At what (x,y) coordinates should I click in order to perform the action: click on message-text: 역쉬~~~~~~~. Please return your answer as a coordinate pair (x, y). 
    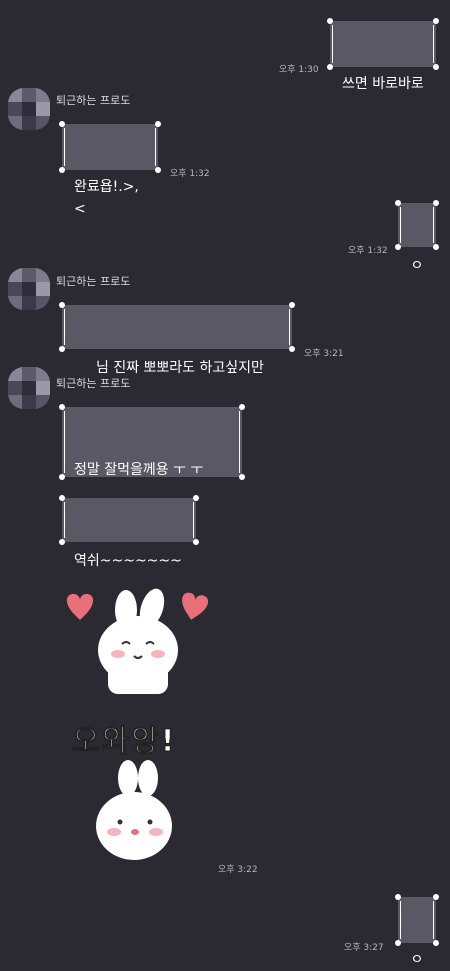
    Looking at the image, I should click on (128, 561).